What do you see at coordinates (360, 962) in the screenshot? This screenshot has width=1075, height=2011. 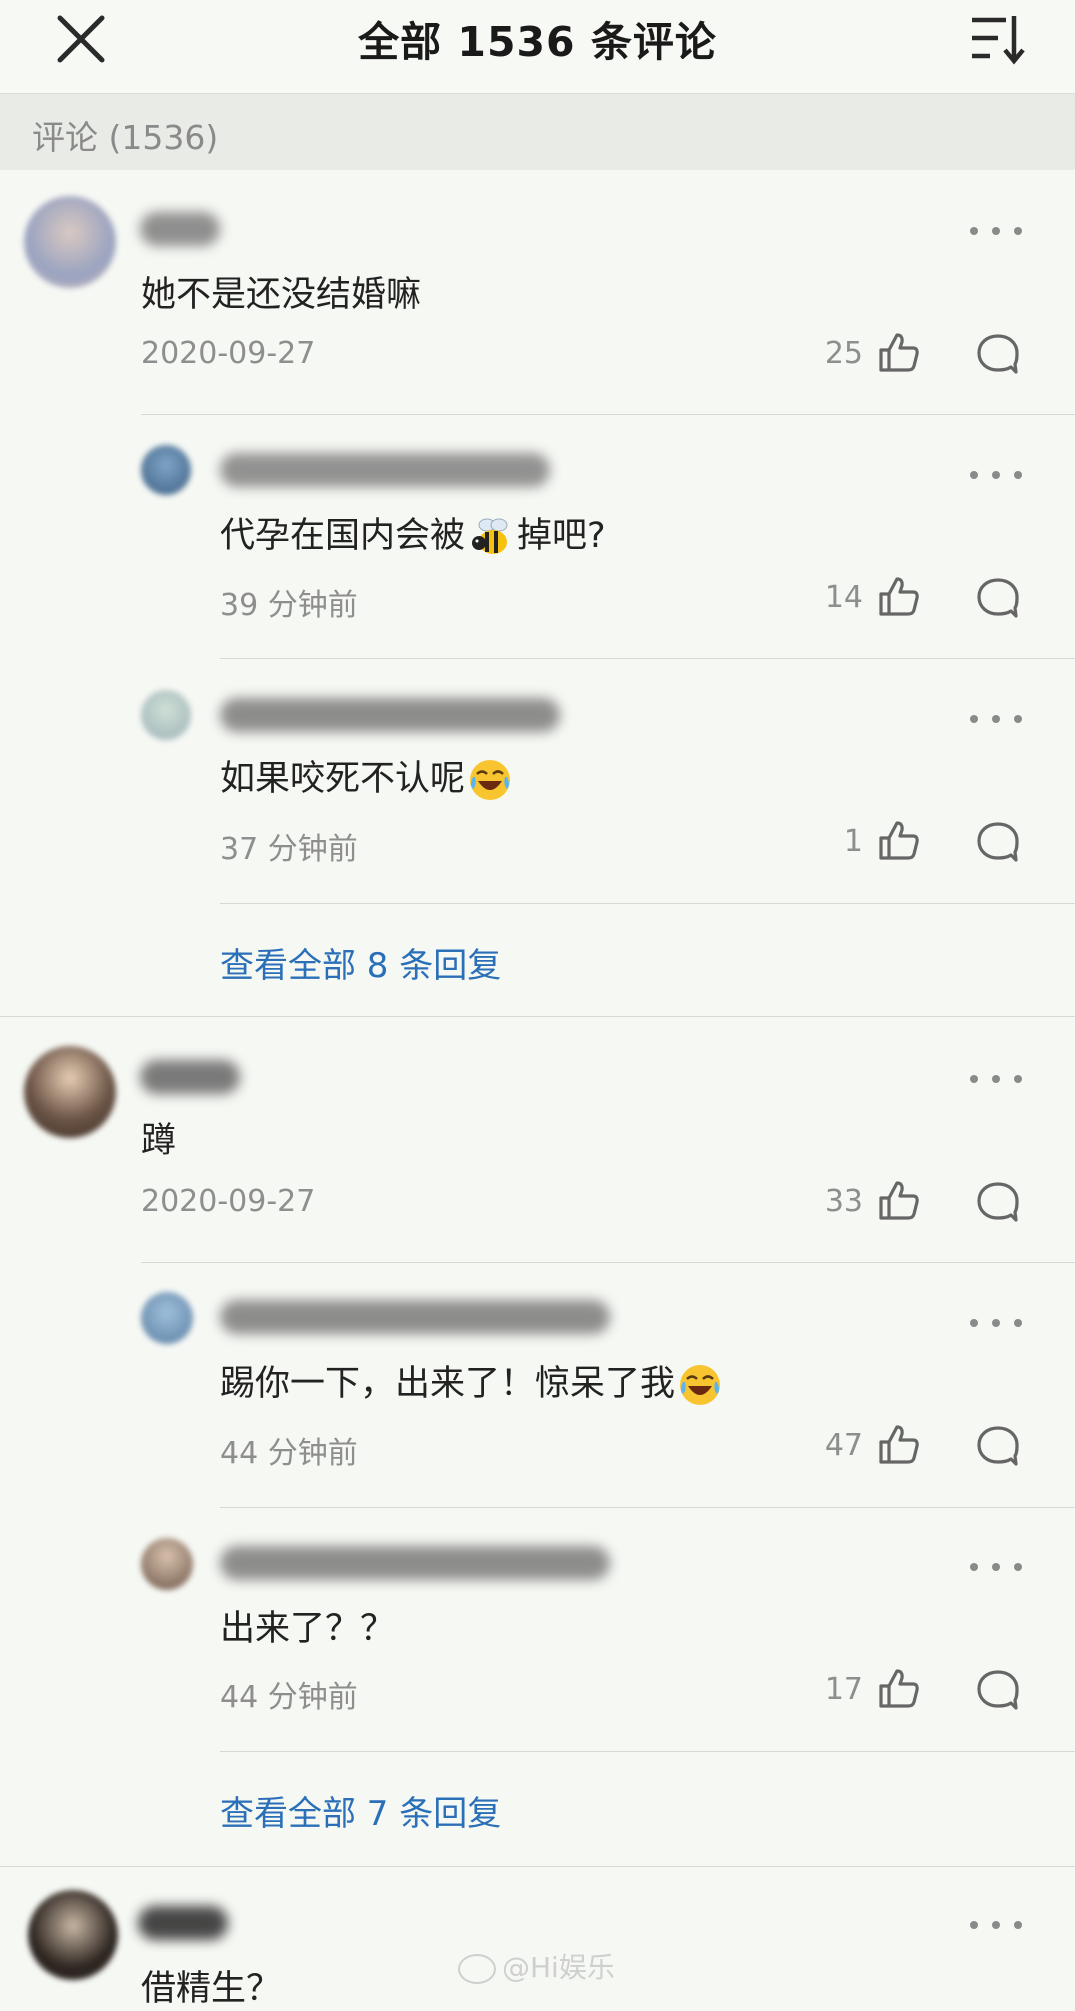 I see `view-all-replies-link: 查看全部 8 条回复` at bounding box center [360, 962].